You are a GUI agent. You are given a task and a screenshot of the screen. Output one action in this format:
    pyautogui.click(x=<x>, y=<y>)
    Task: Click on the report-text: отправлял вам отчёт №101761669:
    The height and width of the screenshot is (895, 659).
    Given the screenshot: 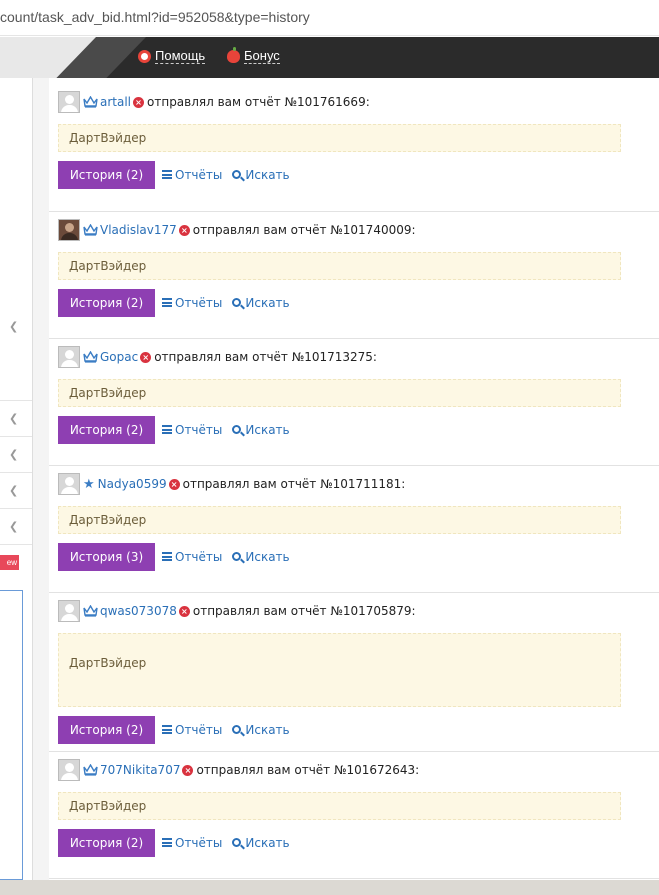 What is the action you would take?
    pyautogui.click(x=258, y=102)
    